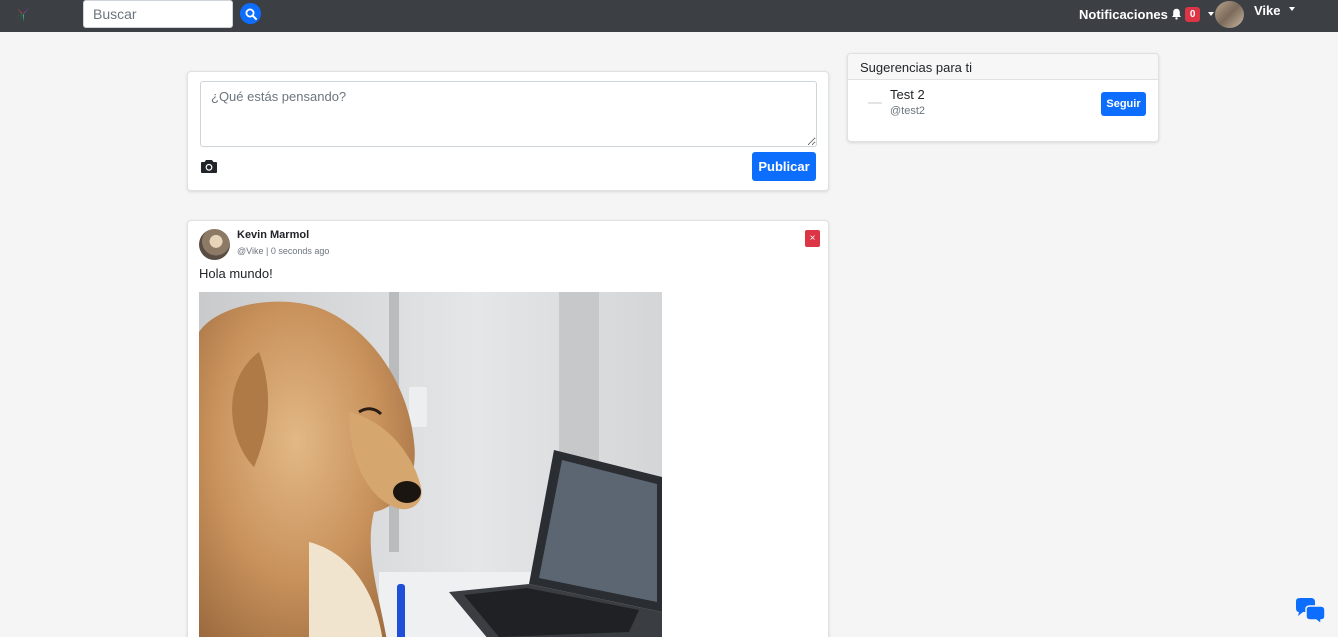  I want to click on post-composer-card: Publicar, so click(508, 131).